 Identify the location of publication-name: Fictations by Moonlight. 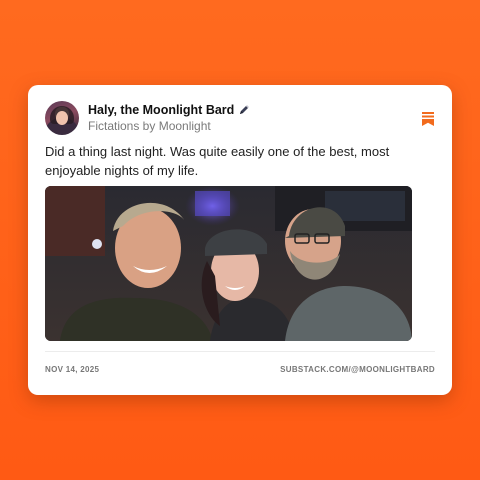
(169, 126).